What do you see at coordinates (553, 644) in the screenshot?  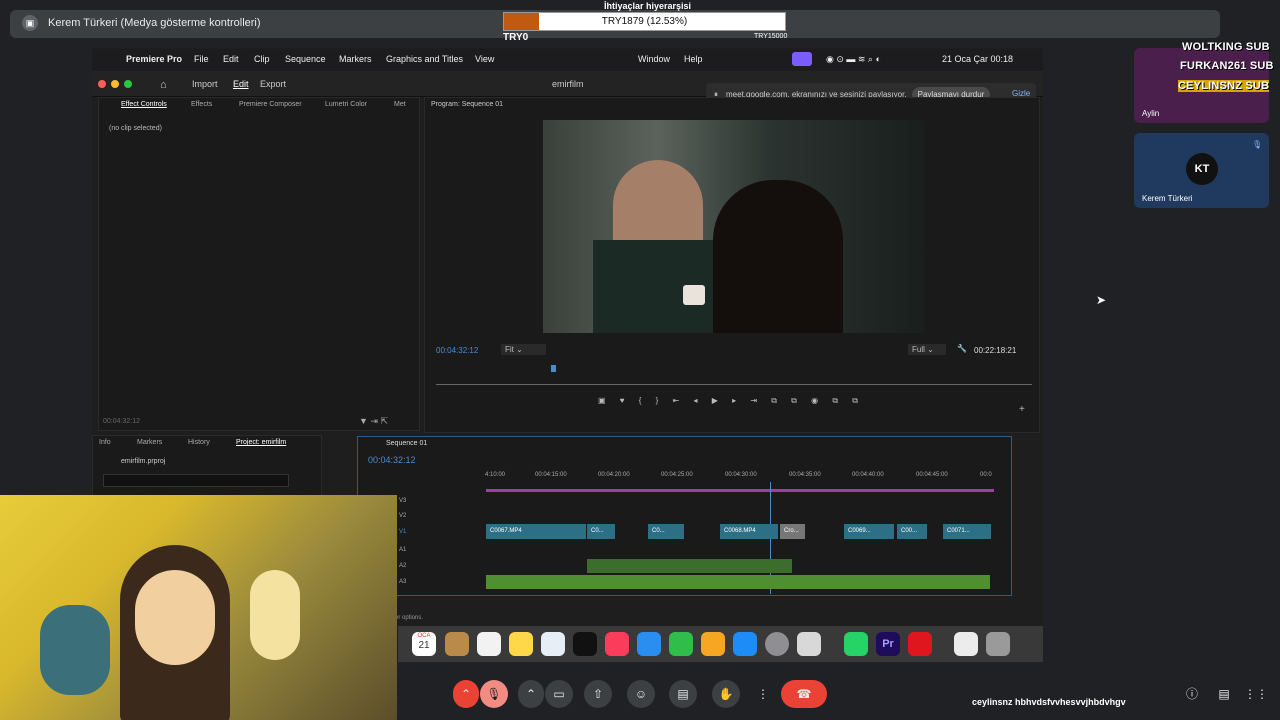 I see `freeform-icon` at bounding box center [553, 644].